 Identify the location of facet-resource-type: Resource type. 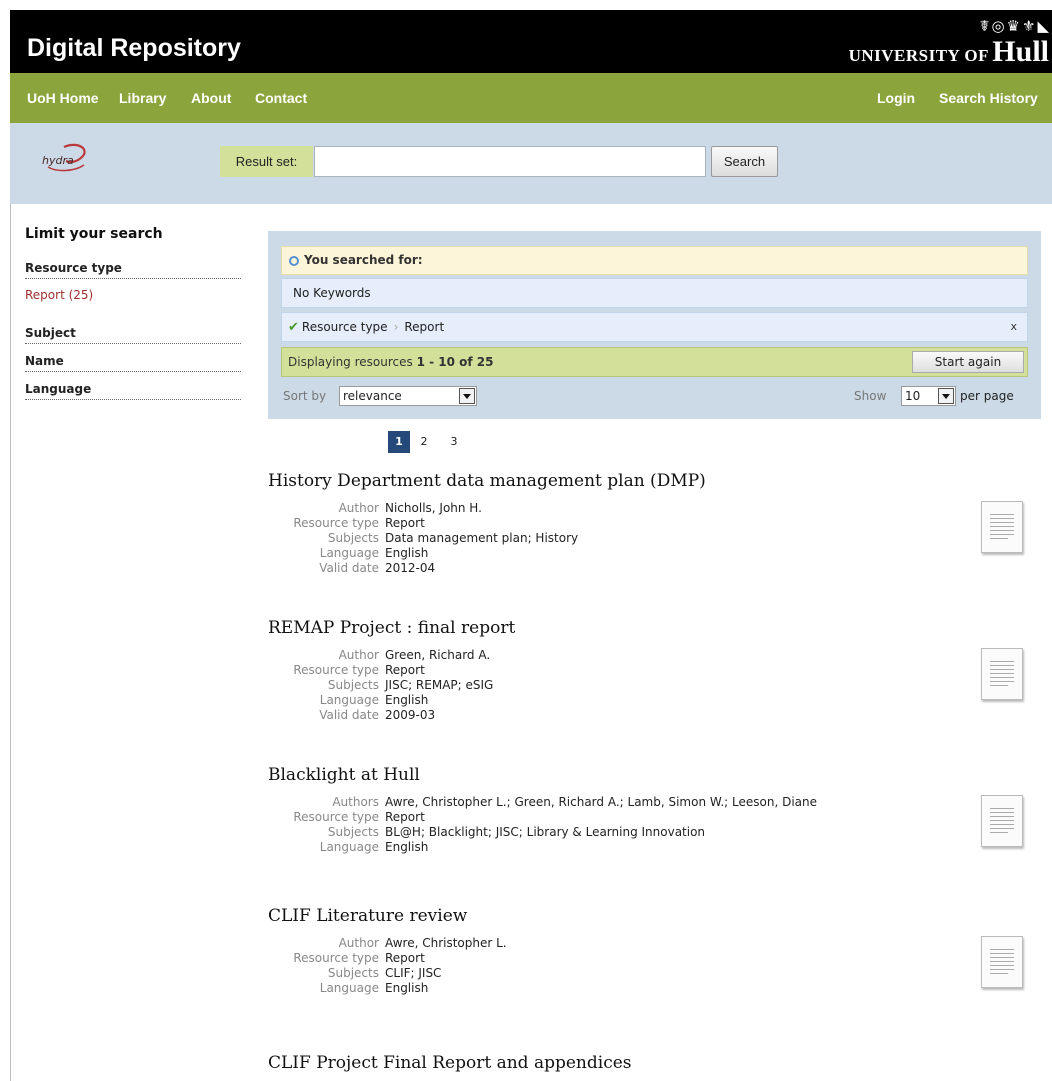
(133, 270).